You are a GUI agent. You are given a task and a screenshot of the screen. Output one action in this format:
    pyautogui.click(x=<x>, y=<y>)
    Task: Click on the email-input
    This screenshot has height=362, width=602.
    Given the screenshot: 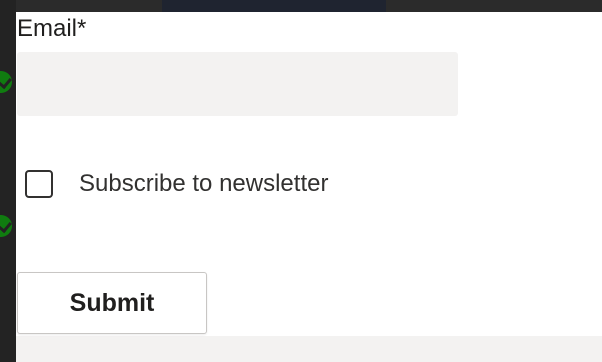 What is the action you would take?
    pyautogui.click(x=237, y=84)
    